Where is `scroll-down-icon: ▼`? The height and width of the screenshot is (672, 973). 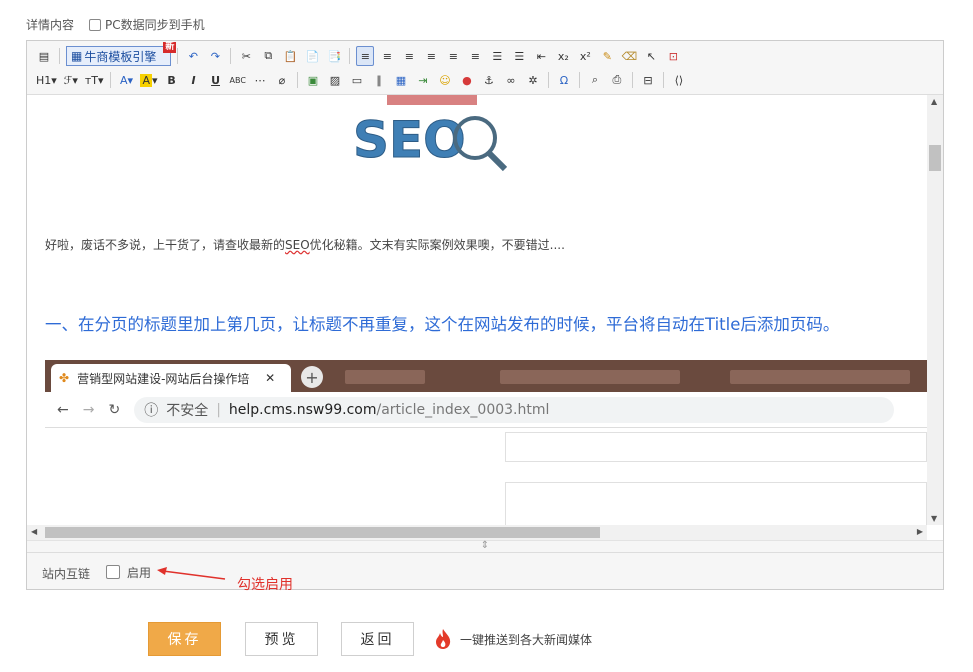
scroll-down-icon: ▼ is located at coordinates (934, 518).